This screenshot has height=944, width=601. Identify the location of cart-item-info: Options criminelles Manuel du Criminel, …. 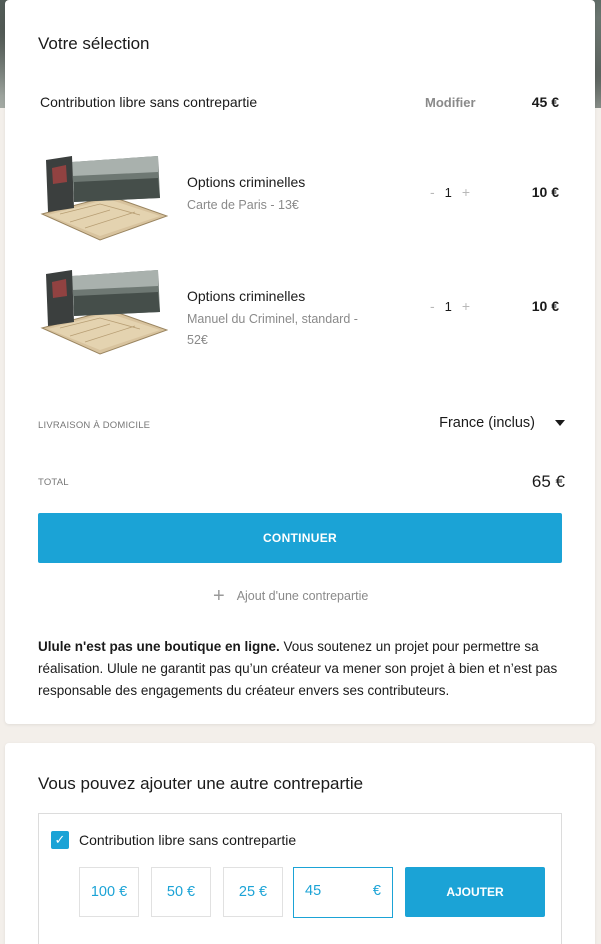
(284, 319).